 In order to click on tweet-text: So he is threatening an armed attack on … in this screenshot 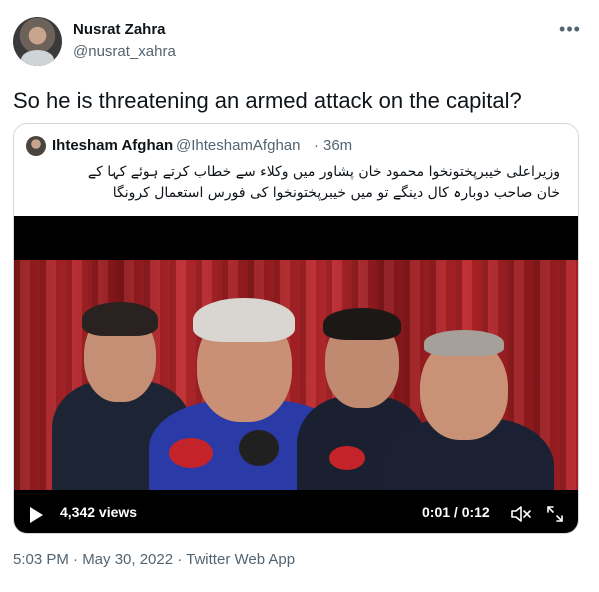, I will do `click(267, 100)`.